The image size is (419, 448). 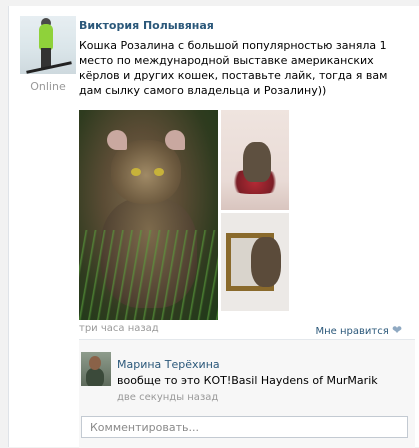 I want to click on author-avatar, so click(x=48, y=45).